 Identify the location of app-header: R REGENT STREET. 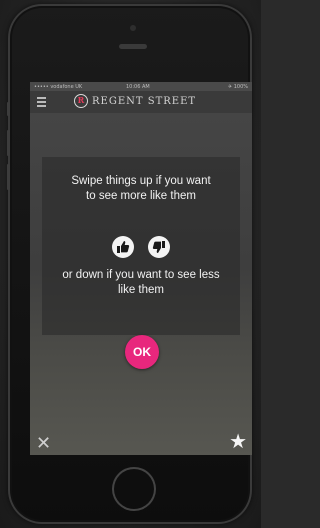
(141, 102).